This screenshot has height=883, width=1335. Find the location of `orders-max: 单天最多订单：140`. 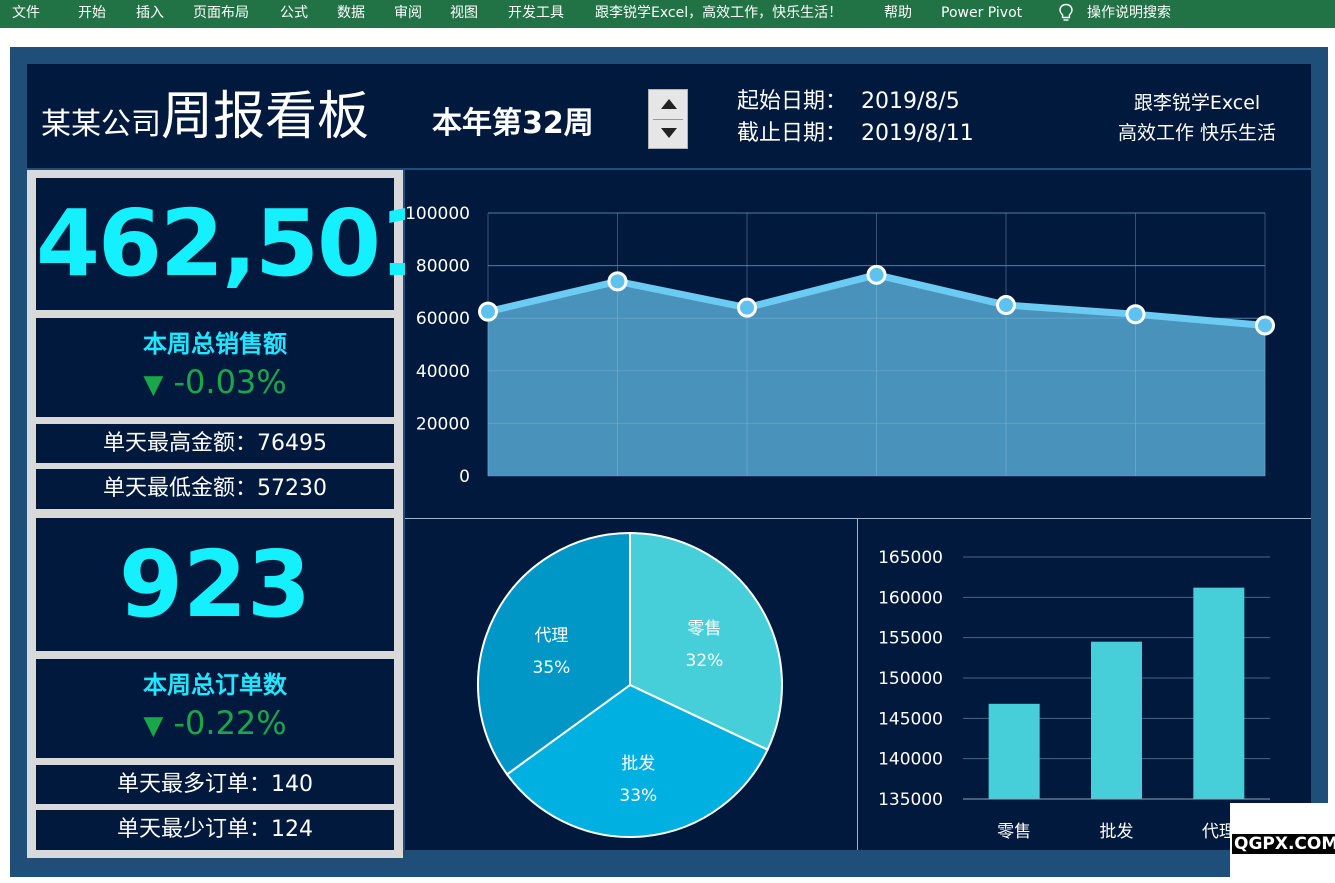

orders-max: 单天最多订单：140 is located at coordinates (215, 784).